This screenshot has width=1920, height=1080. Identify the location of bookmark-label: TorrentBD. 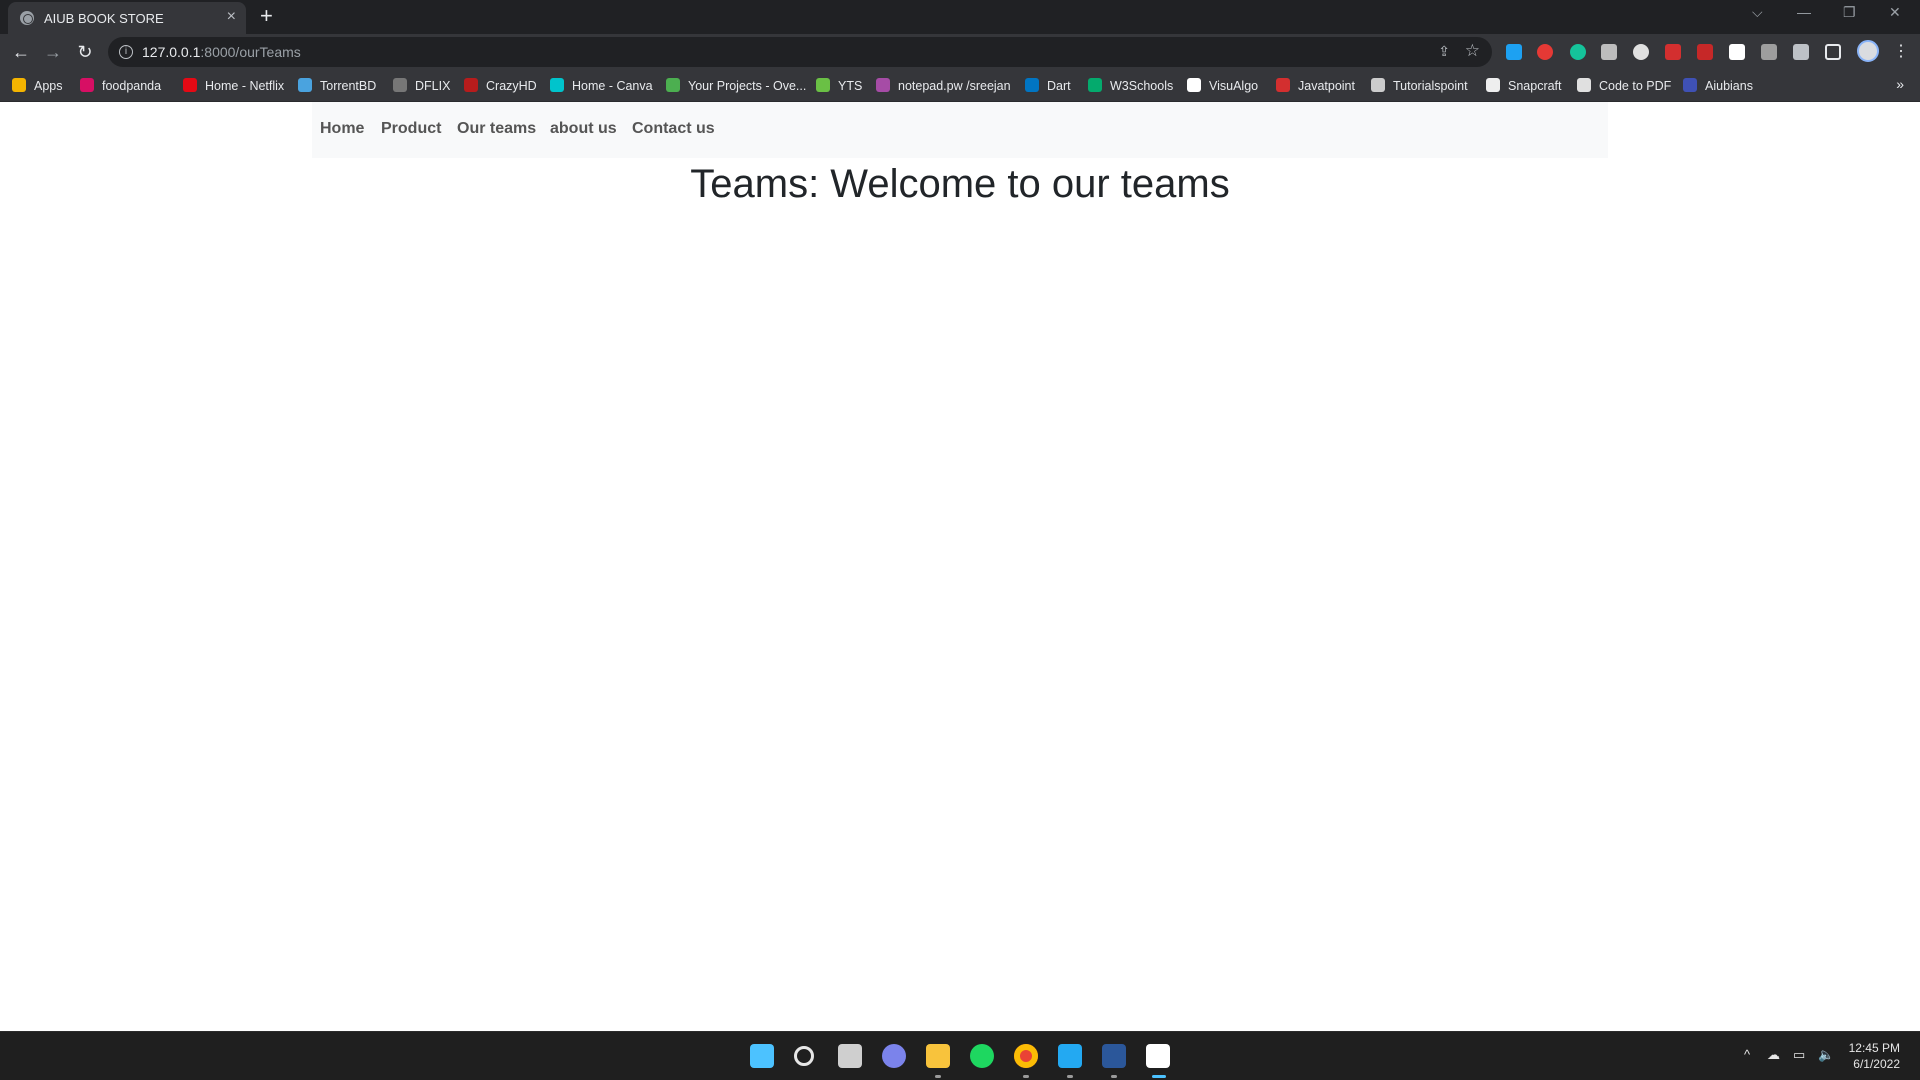
(348, 86).